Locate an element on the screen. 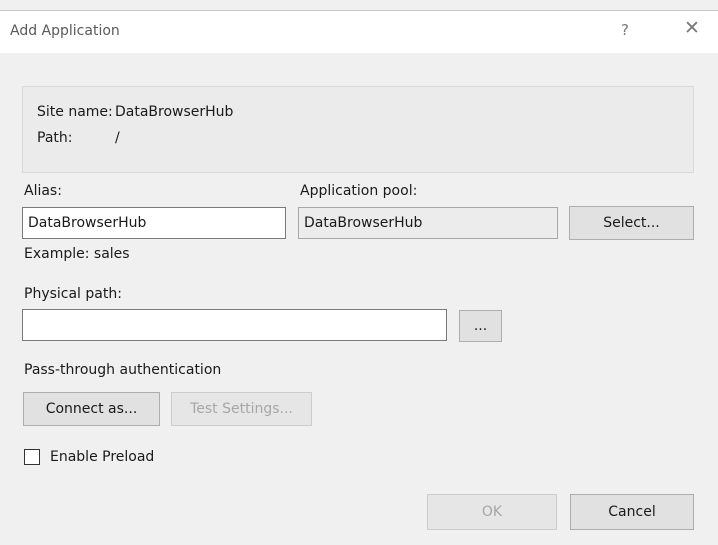 The image size is (718, 545). close-icon: ✕ is located at coordinates (692, 28).